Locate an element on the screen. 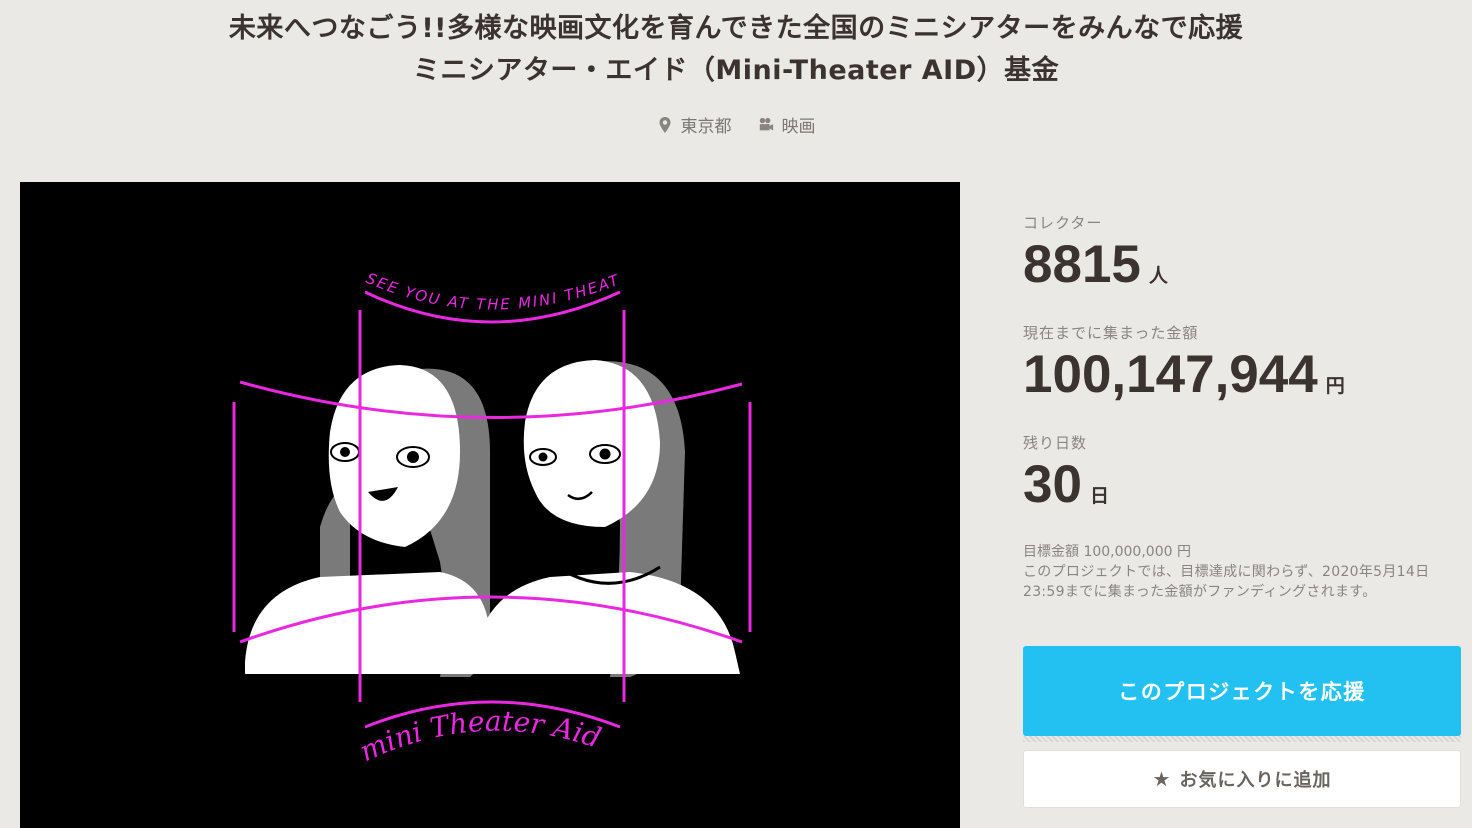 The image size is (1472, 828). collectors-unit: 人 is located at coordinates (1158, 276).